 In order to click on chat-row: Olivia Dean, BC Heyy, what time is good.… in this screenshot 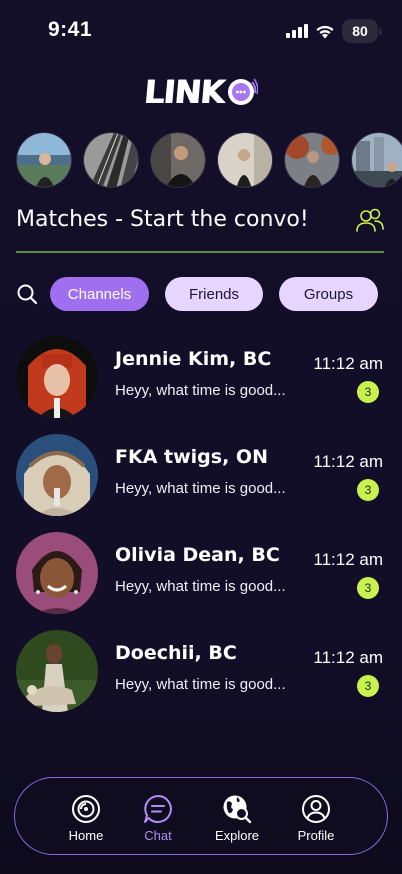, I will do `click(201, 573)`.